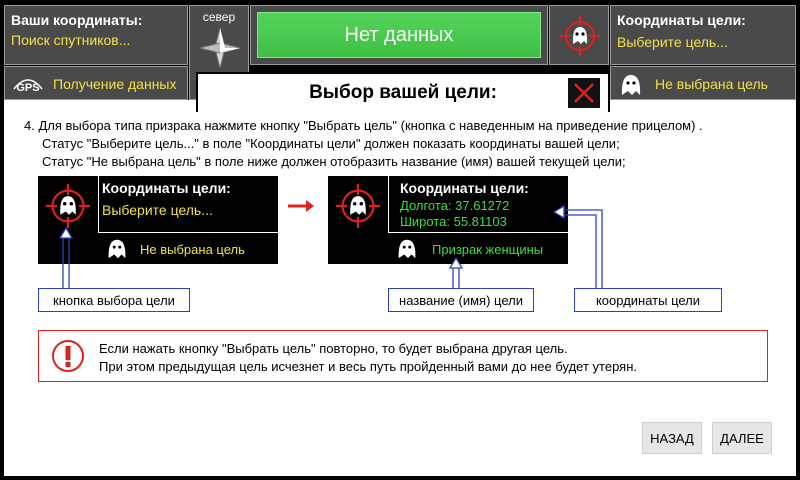 The image size is (800, 480). What do you see at coordinates (464, 188) in the screenshot?
I see `example-after-title: Координаты цели:` at bounding box center [464, 188].